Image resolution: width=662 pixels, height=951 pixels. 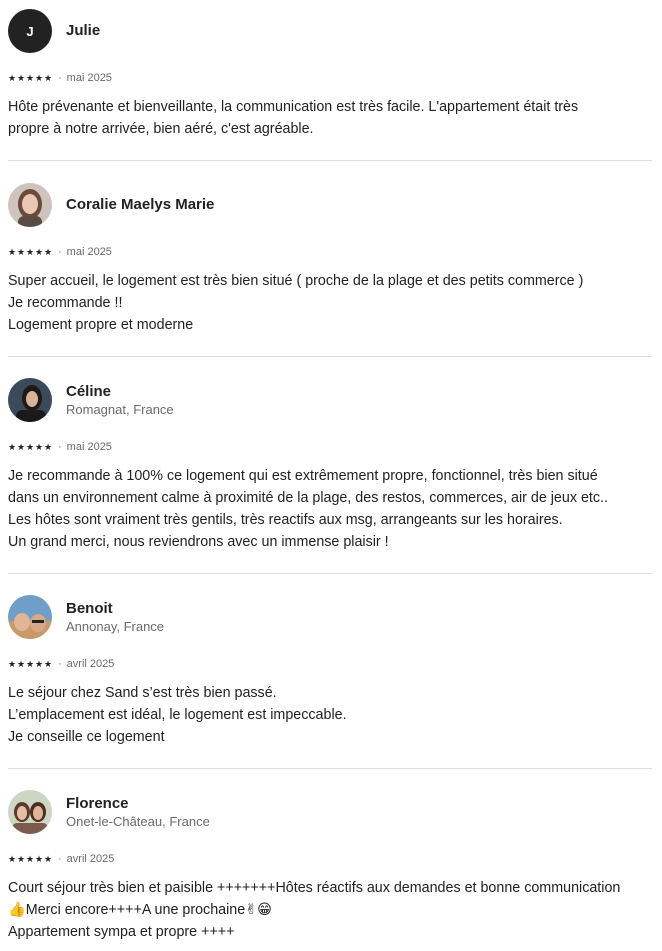 I want to click on reviewer-name: Florence, so click(x=97, y=803).